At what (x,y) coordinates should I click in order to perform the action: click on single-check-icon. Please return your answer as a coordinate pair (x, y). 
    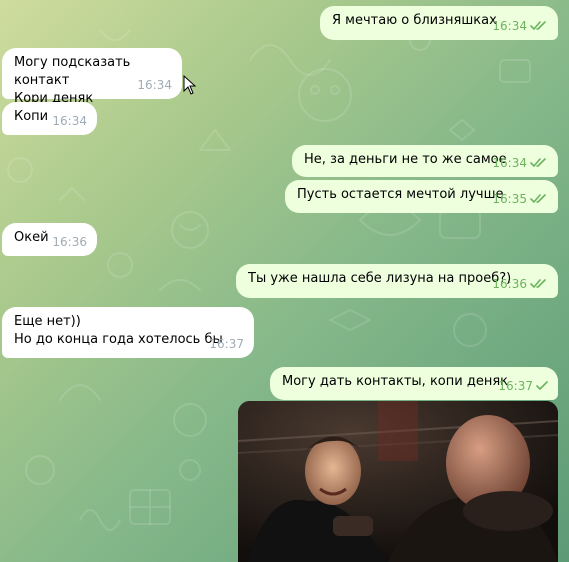
    Looking at the image, I should click on (542, 386).